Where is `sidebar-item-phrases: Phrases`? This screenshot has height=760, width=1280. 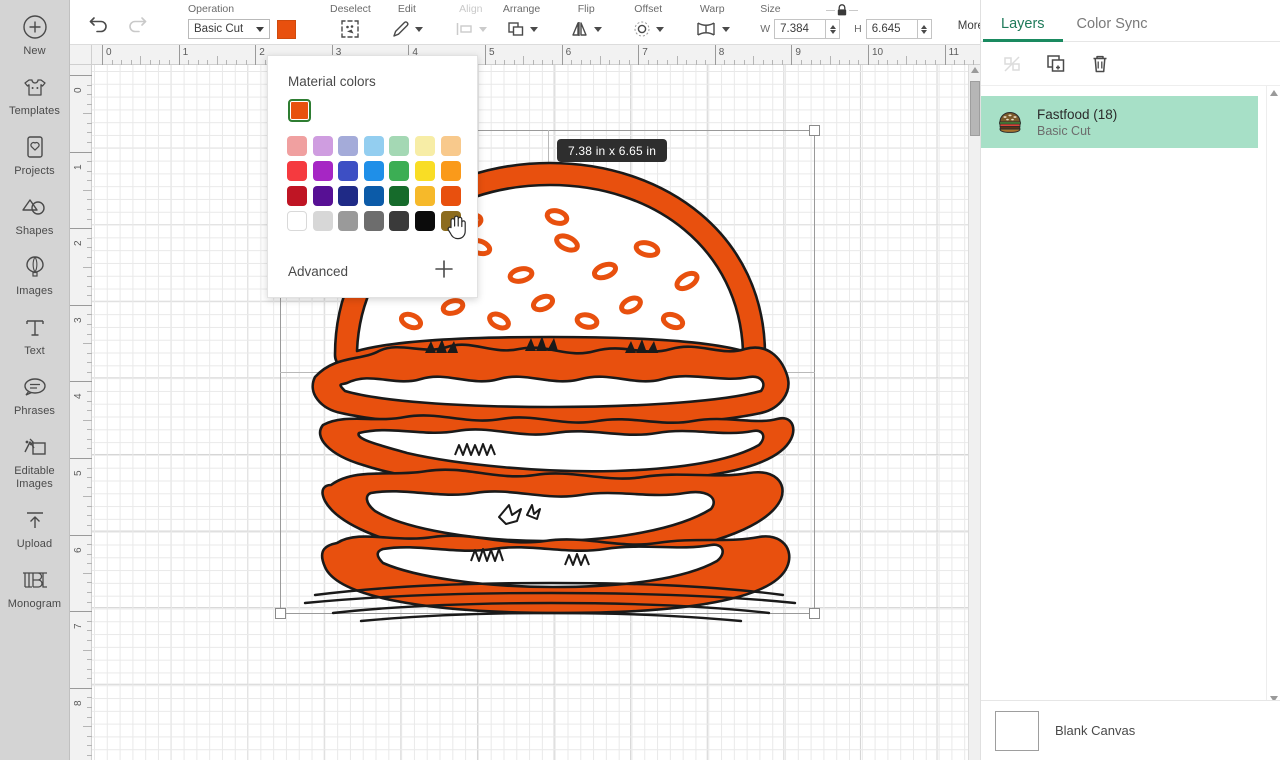 sidebar-item-phrases: Phrases is located at coordinates (35, 394).